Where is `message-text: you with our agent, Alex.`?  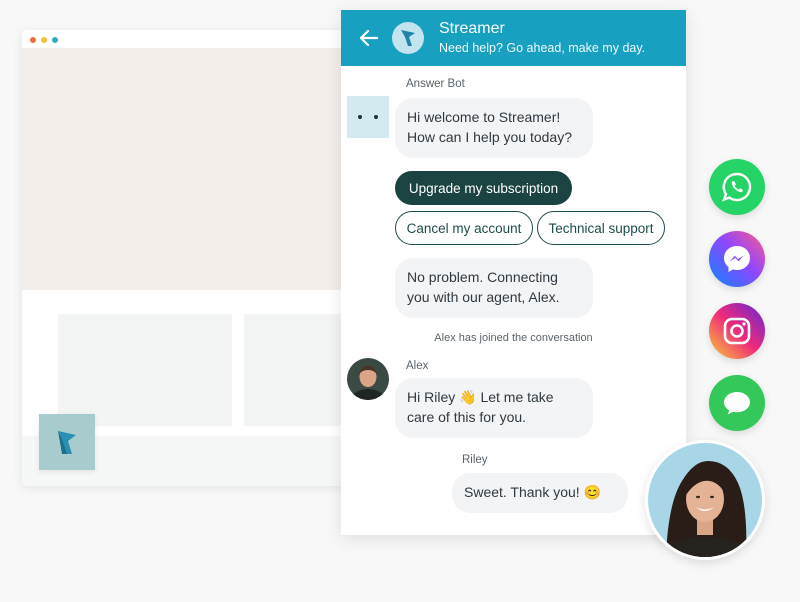 message-text: you with our agent, Alex. is located at coordinates (483, 296).